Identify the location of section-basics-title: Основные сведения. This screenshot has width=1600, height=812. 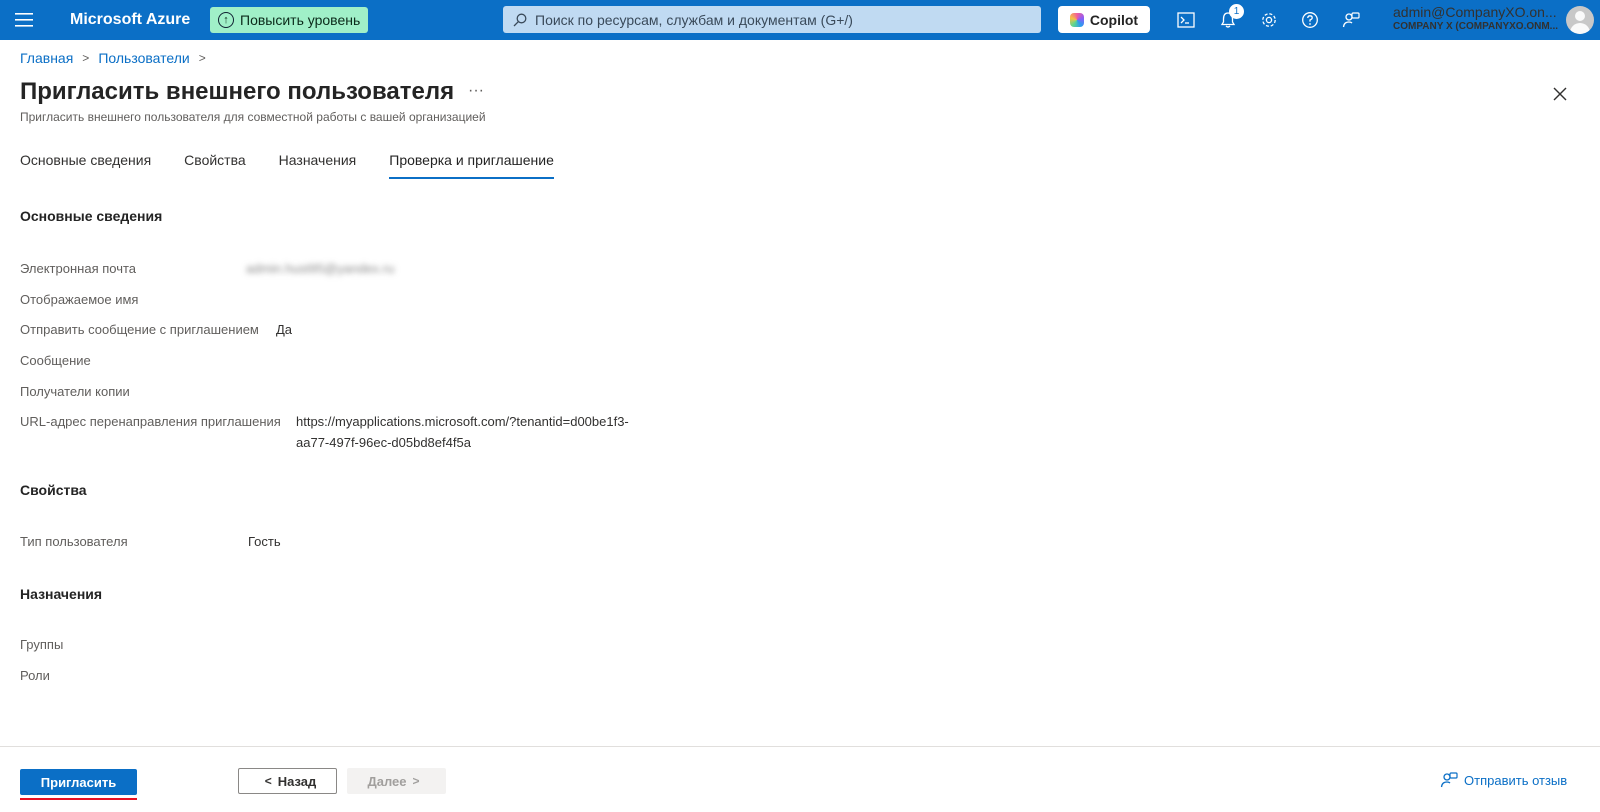
(91, 216).